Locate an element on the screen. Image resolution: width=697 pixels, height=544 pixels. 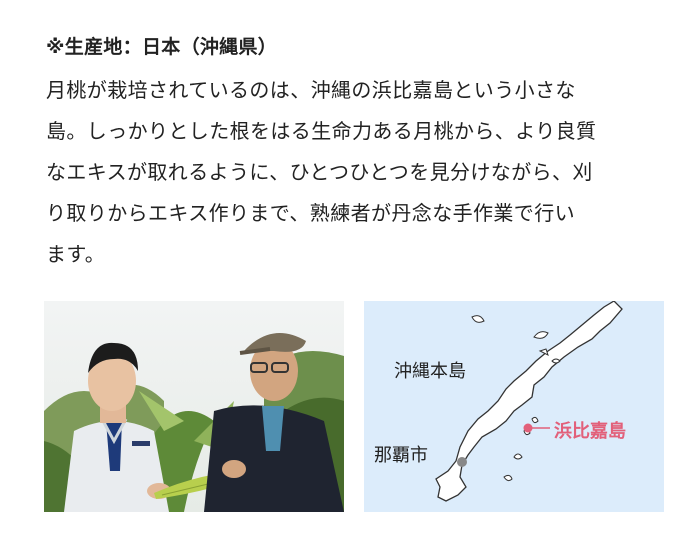
naha-marker is located at coordinates (462, 462).